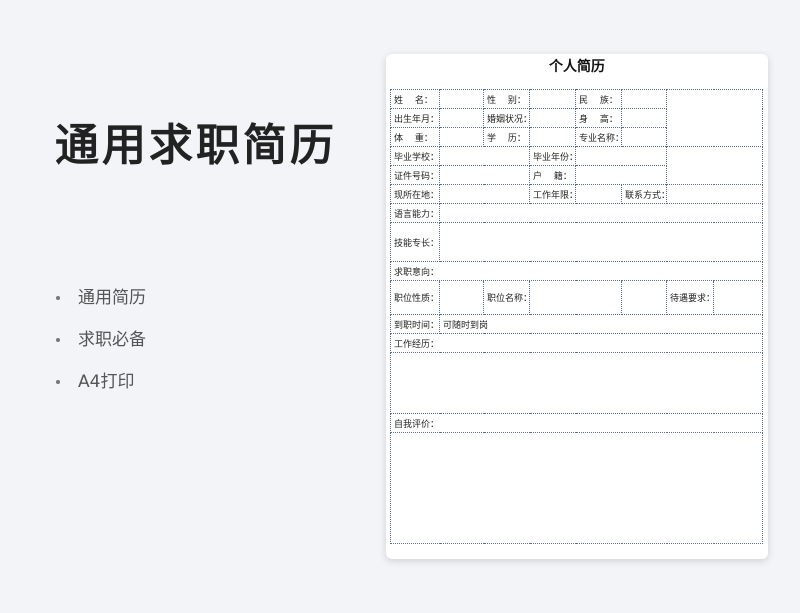 The height and width of the screenshot is (613, 800). I want to click on hukou-label: 户 籍：, so click(552, 175).